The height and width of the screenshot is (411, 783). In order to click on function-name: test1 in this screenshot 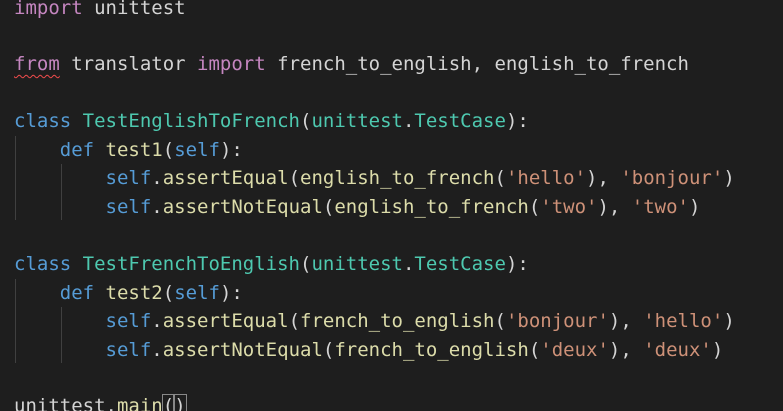, I will do `click(134, 150)`.